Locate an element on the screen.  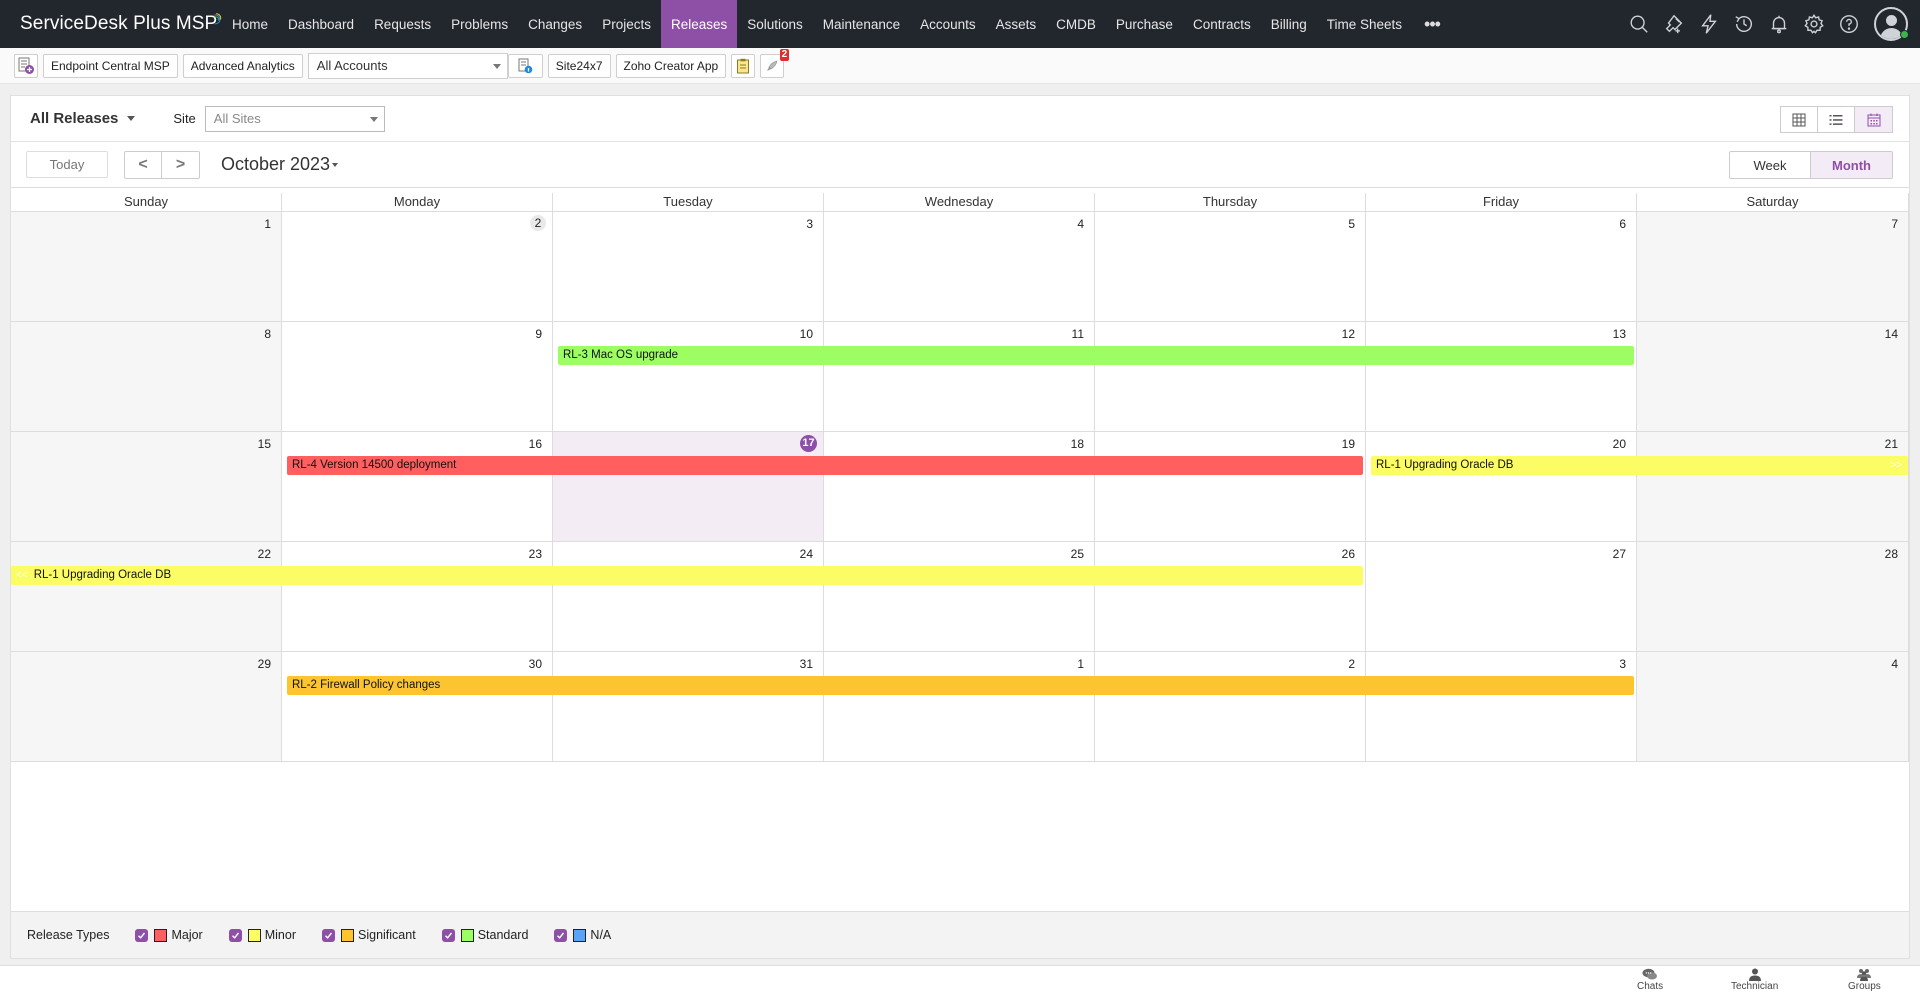
date-number: 25 is located at coordinates (1077, 554).